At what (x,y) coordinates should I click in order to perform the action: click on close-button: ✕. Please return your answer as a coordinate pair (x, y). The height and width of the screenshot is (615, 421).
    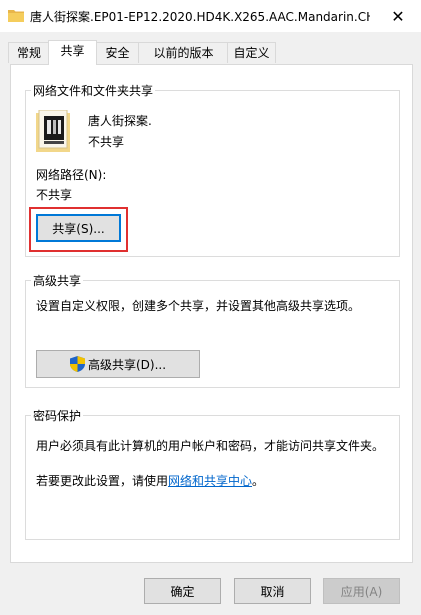
    Looking at the image, I should click on (398, 16).